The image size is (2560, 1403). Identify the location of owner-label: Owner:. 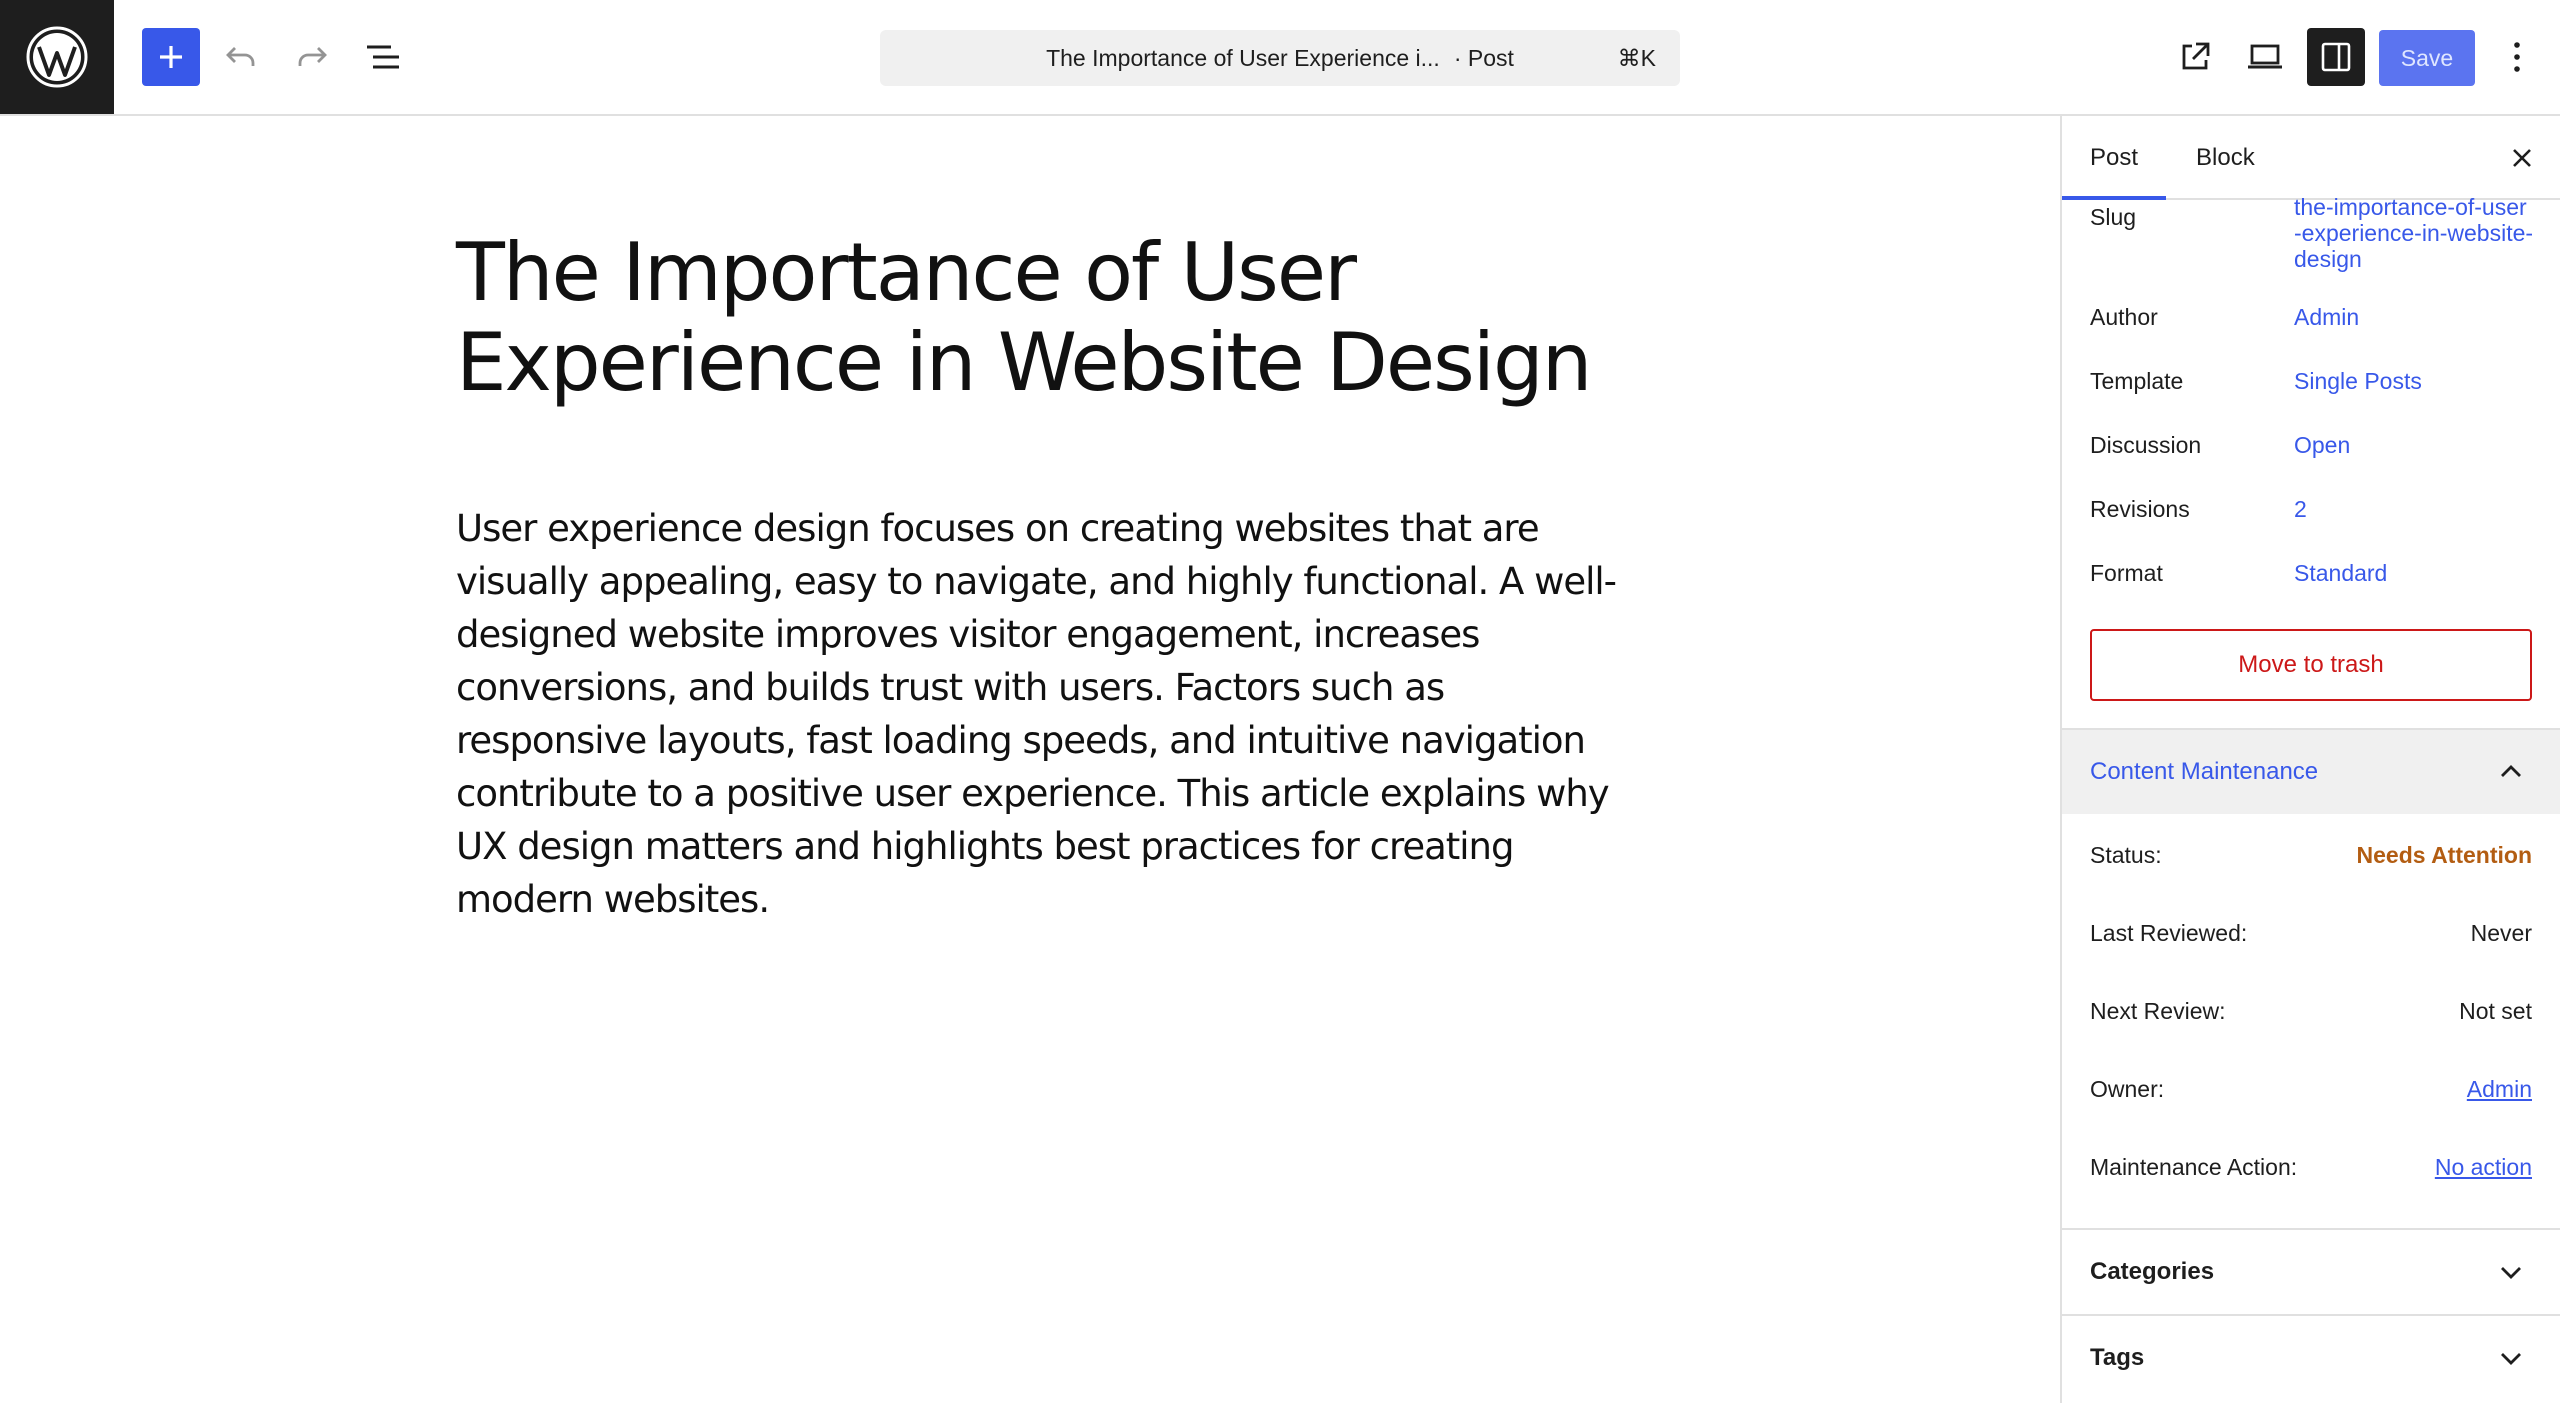
(2127, 1089).